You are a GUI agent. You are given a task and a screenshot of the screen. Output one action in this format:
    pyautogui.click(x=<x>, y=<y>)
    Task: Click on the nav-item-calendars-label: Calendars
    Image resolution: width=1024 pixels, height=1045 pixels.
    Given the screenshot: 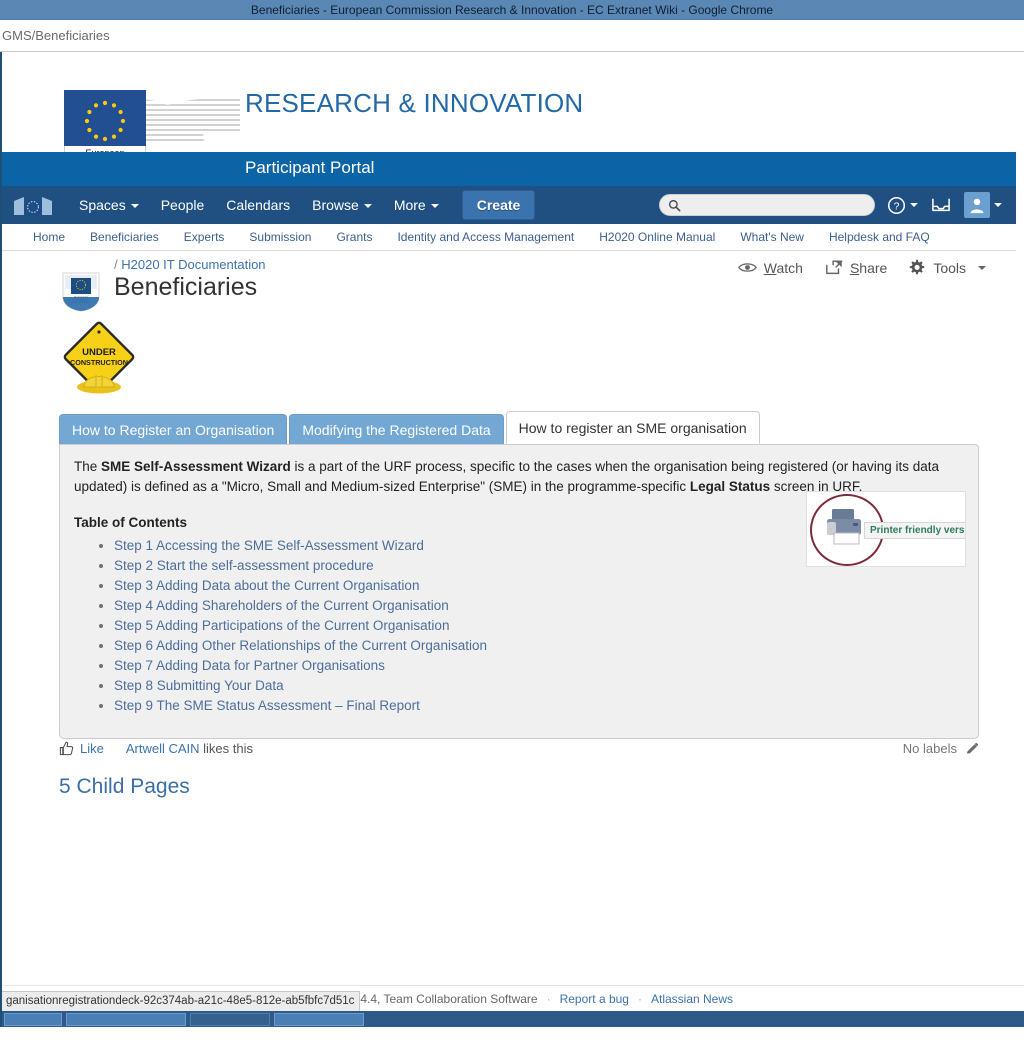 What is the action you would take?
    pyautogui.click(x=258, y=205)
    